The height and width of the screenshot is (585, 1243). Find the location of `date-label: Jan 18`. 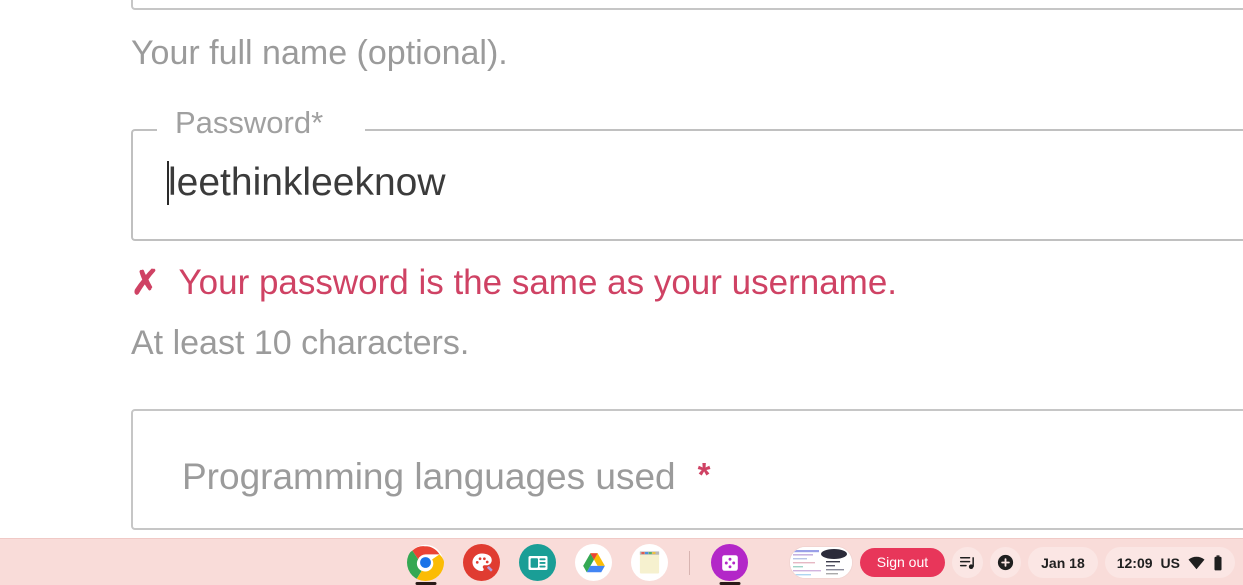

date-label: Jan 18 is located at coordinates (1063, 562).